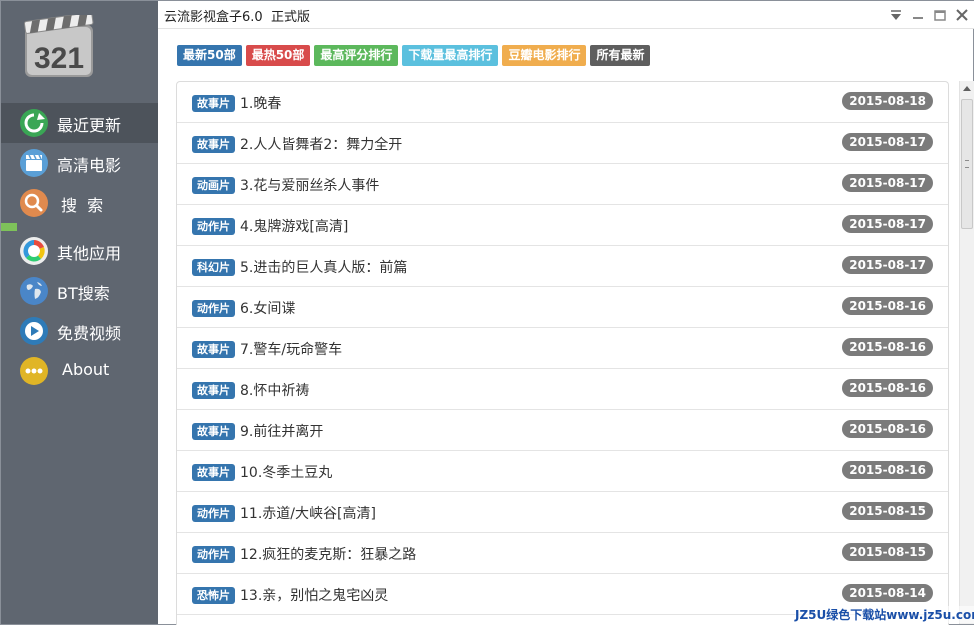 The image size is (974, 625). What do you see at coordinates (562, 512) in the screenshot?
I see `table-row: 动作片 11.赤道/大峡谷[高清] 2015-08-15` at bounding box center [562, 512].